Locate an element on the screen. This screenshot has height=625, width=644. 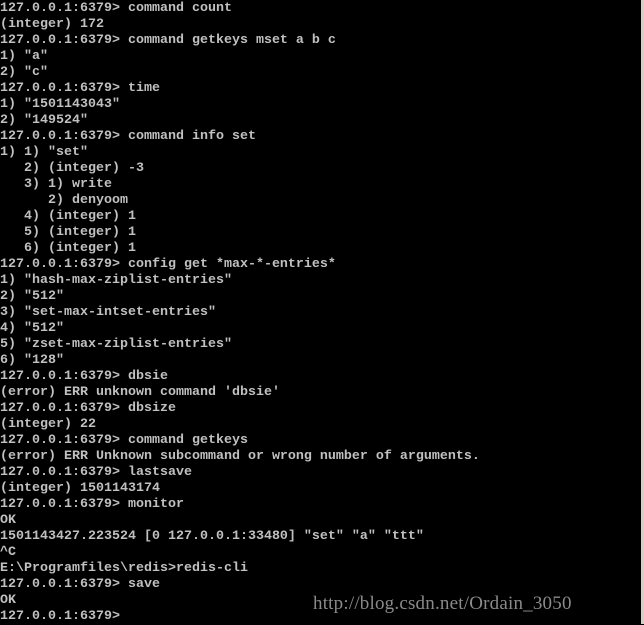
console-line: 127.0.0.1:6379> monitor is located at coordinates (92, 504).